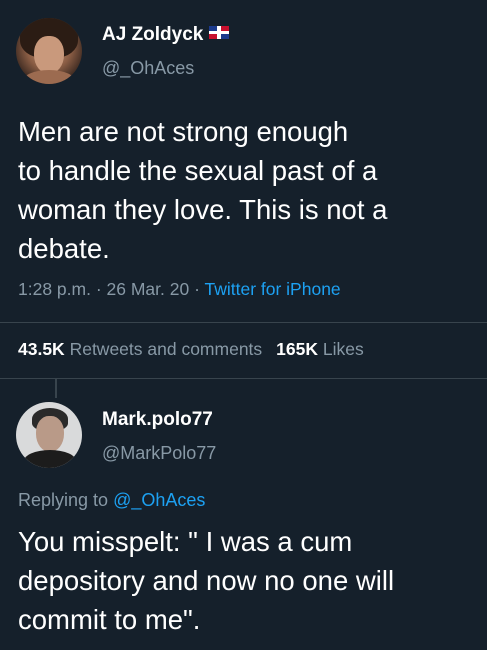 This screenshot has height=650, width=487. Describe the element at coordinates (49, 77) in the screenshot. I see `avatar-shoulder` at that location.